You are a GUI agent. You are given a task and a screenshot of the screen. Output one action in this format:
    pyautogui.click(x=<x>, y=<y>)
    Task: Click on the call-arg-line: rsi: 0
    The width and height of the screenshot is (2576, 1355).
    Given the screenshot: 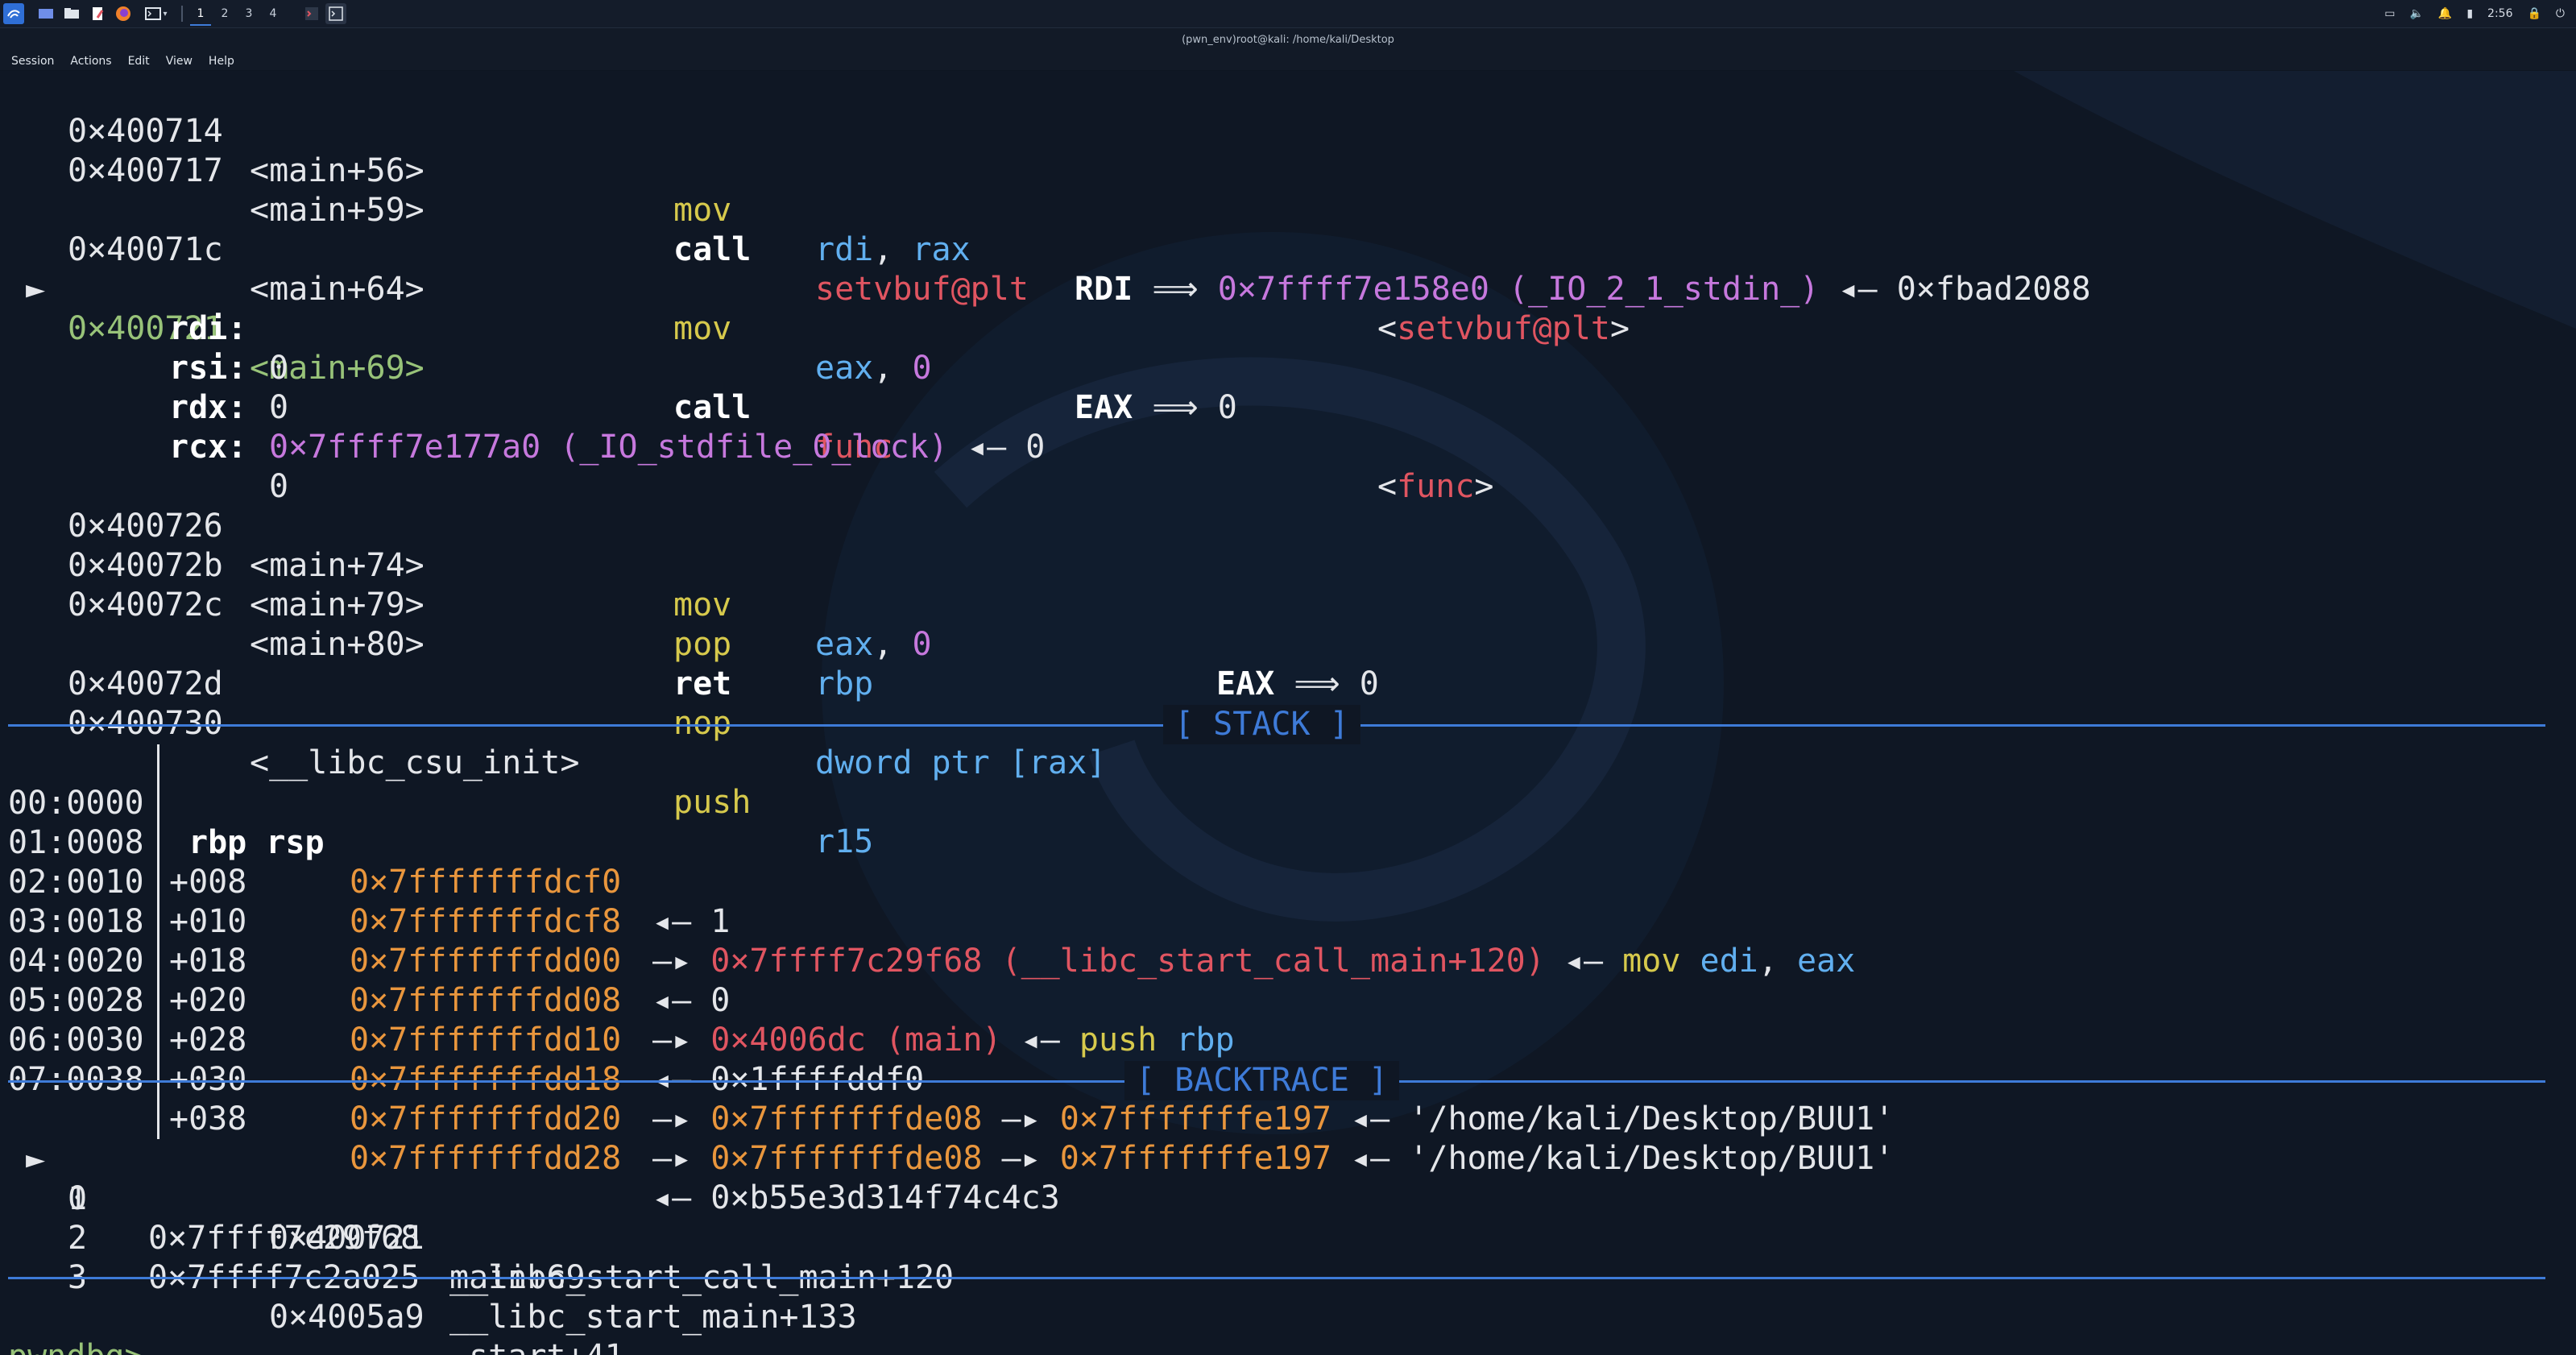 What is the action you would take?
    pyautogui.click(x=144, y=367)
    